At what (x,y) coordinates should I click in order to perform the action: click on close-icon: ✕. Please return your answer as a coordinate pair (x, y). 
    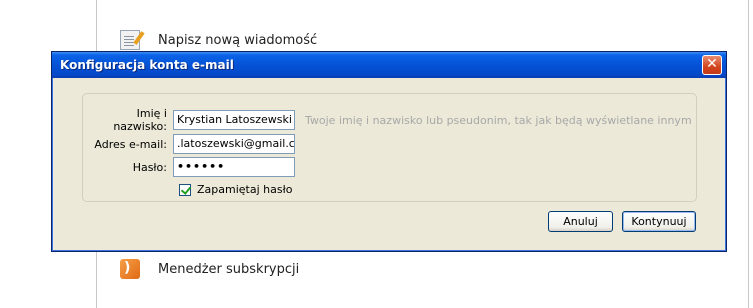
    Looking at the image, I should click on (712, 64).